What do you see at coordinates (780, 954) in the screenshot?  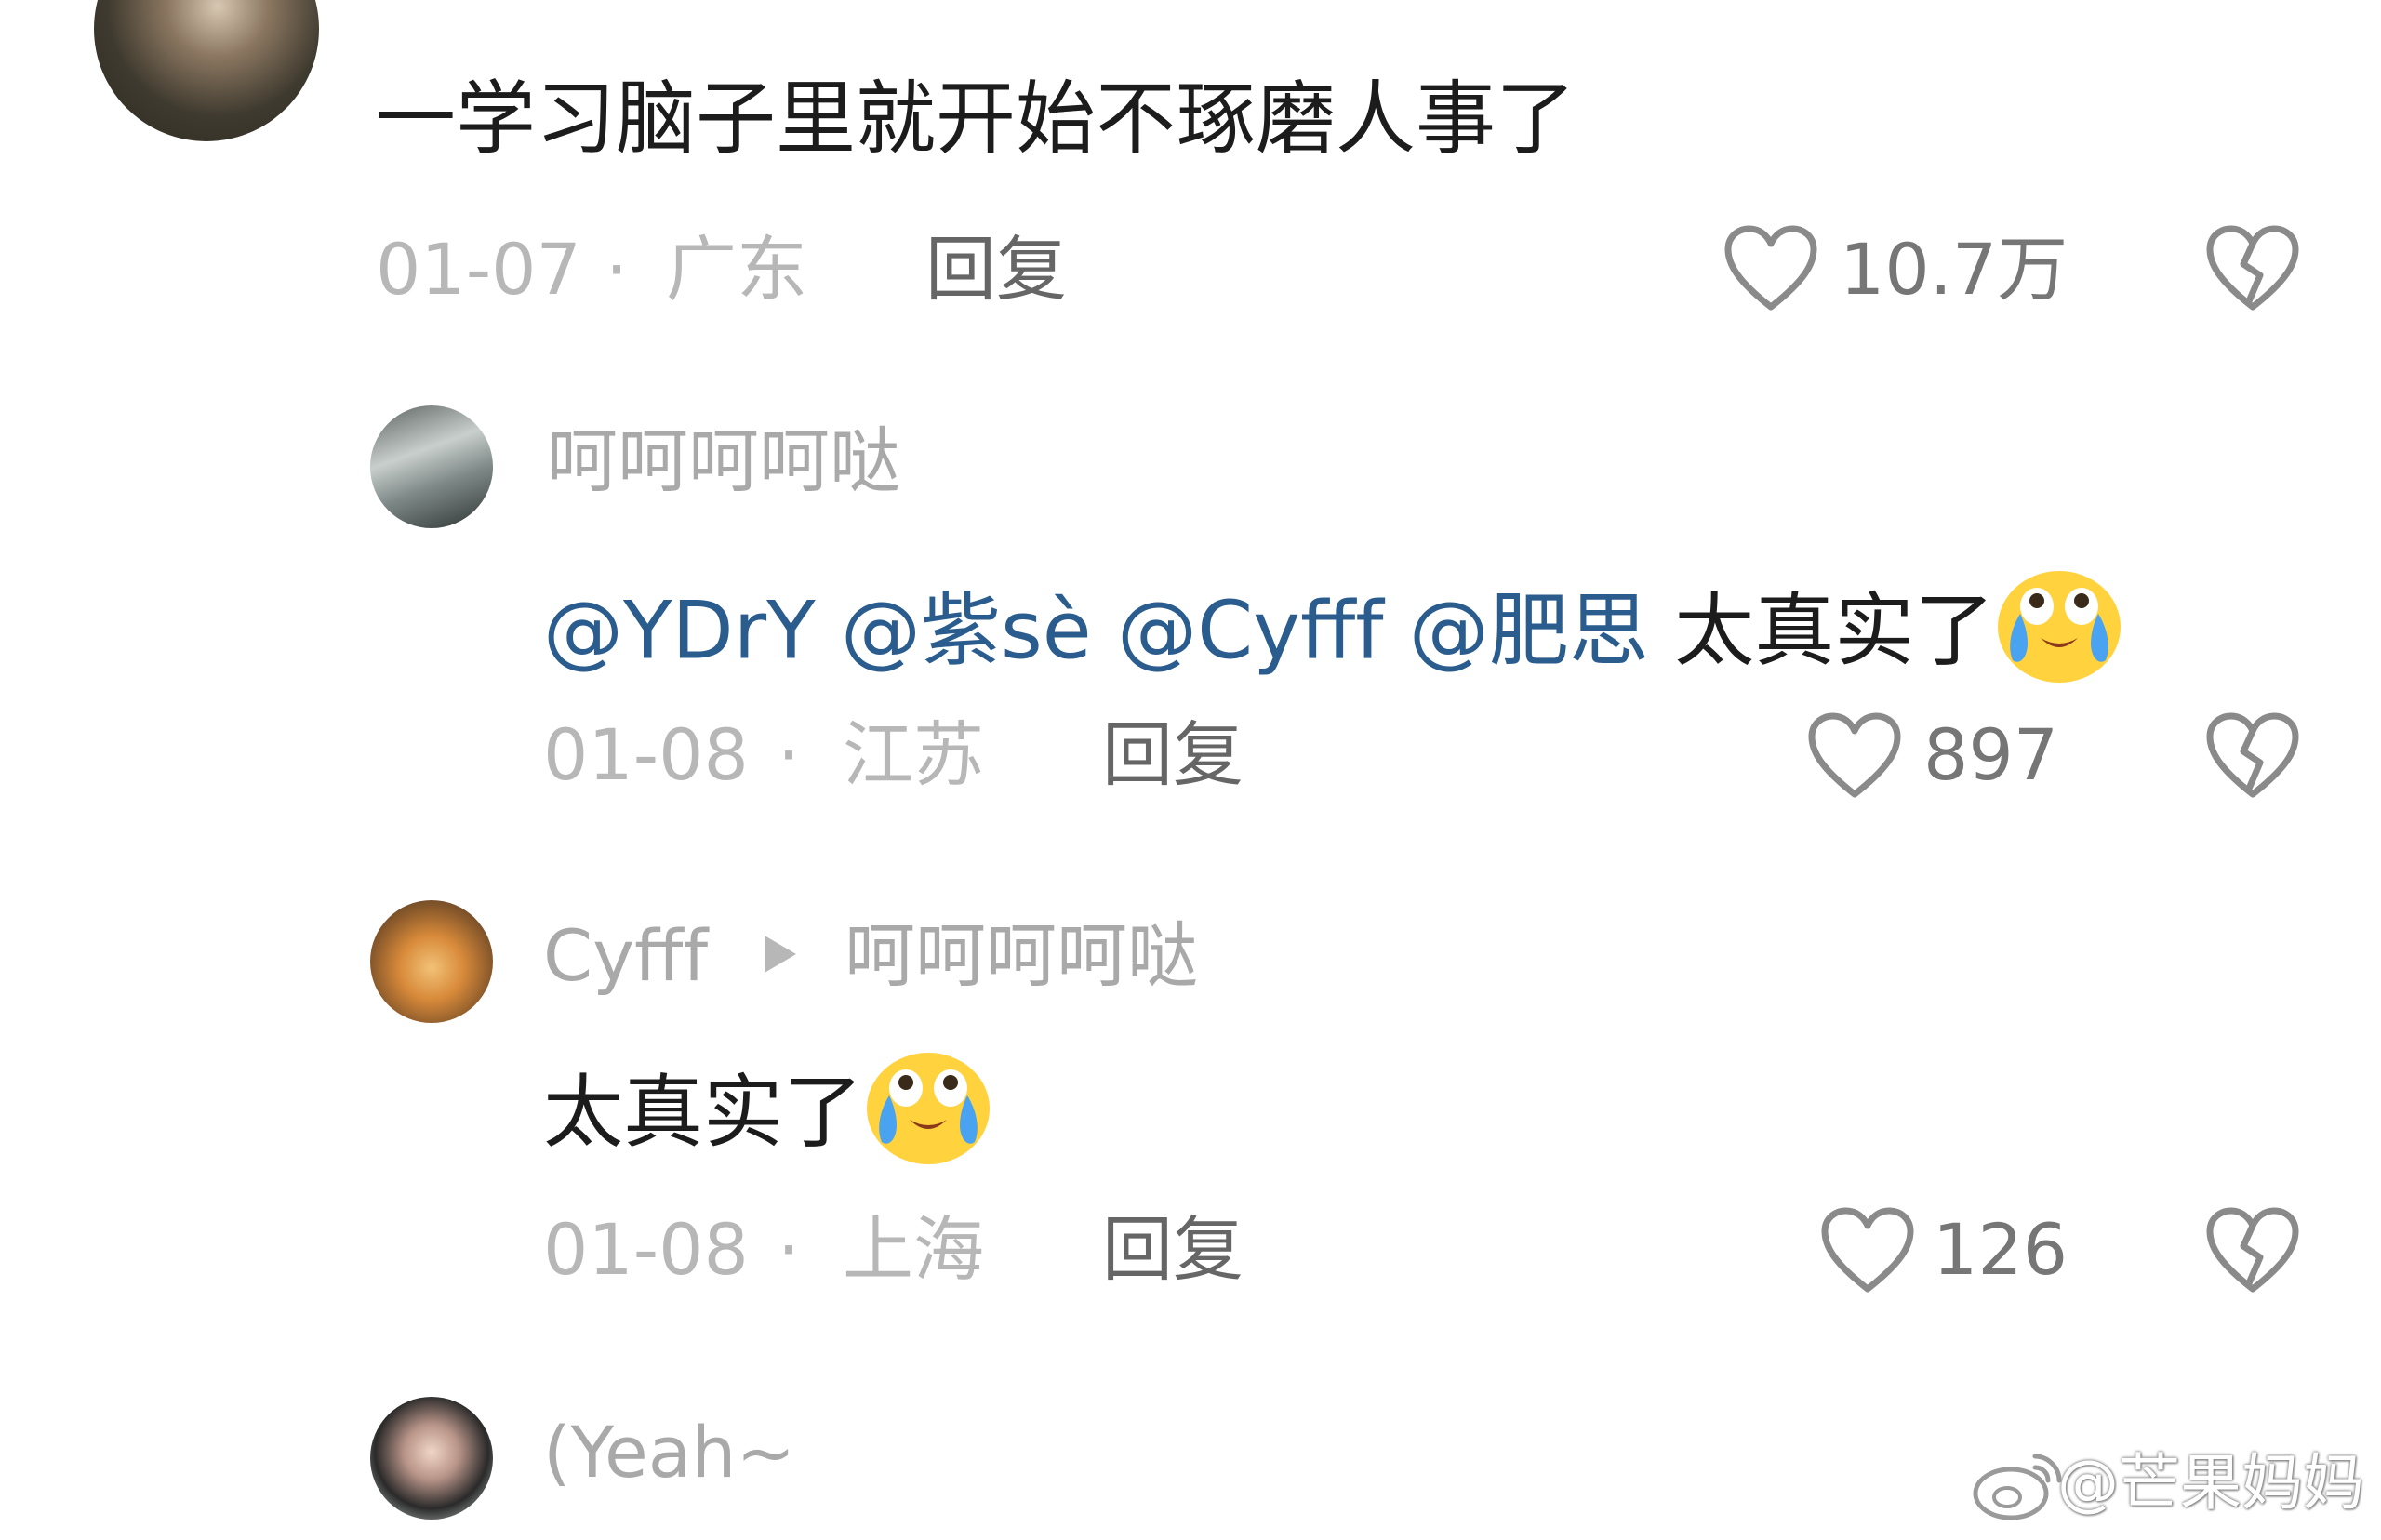 I see `play-triangle-icon` at bounding box center [780, 954].